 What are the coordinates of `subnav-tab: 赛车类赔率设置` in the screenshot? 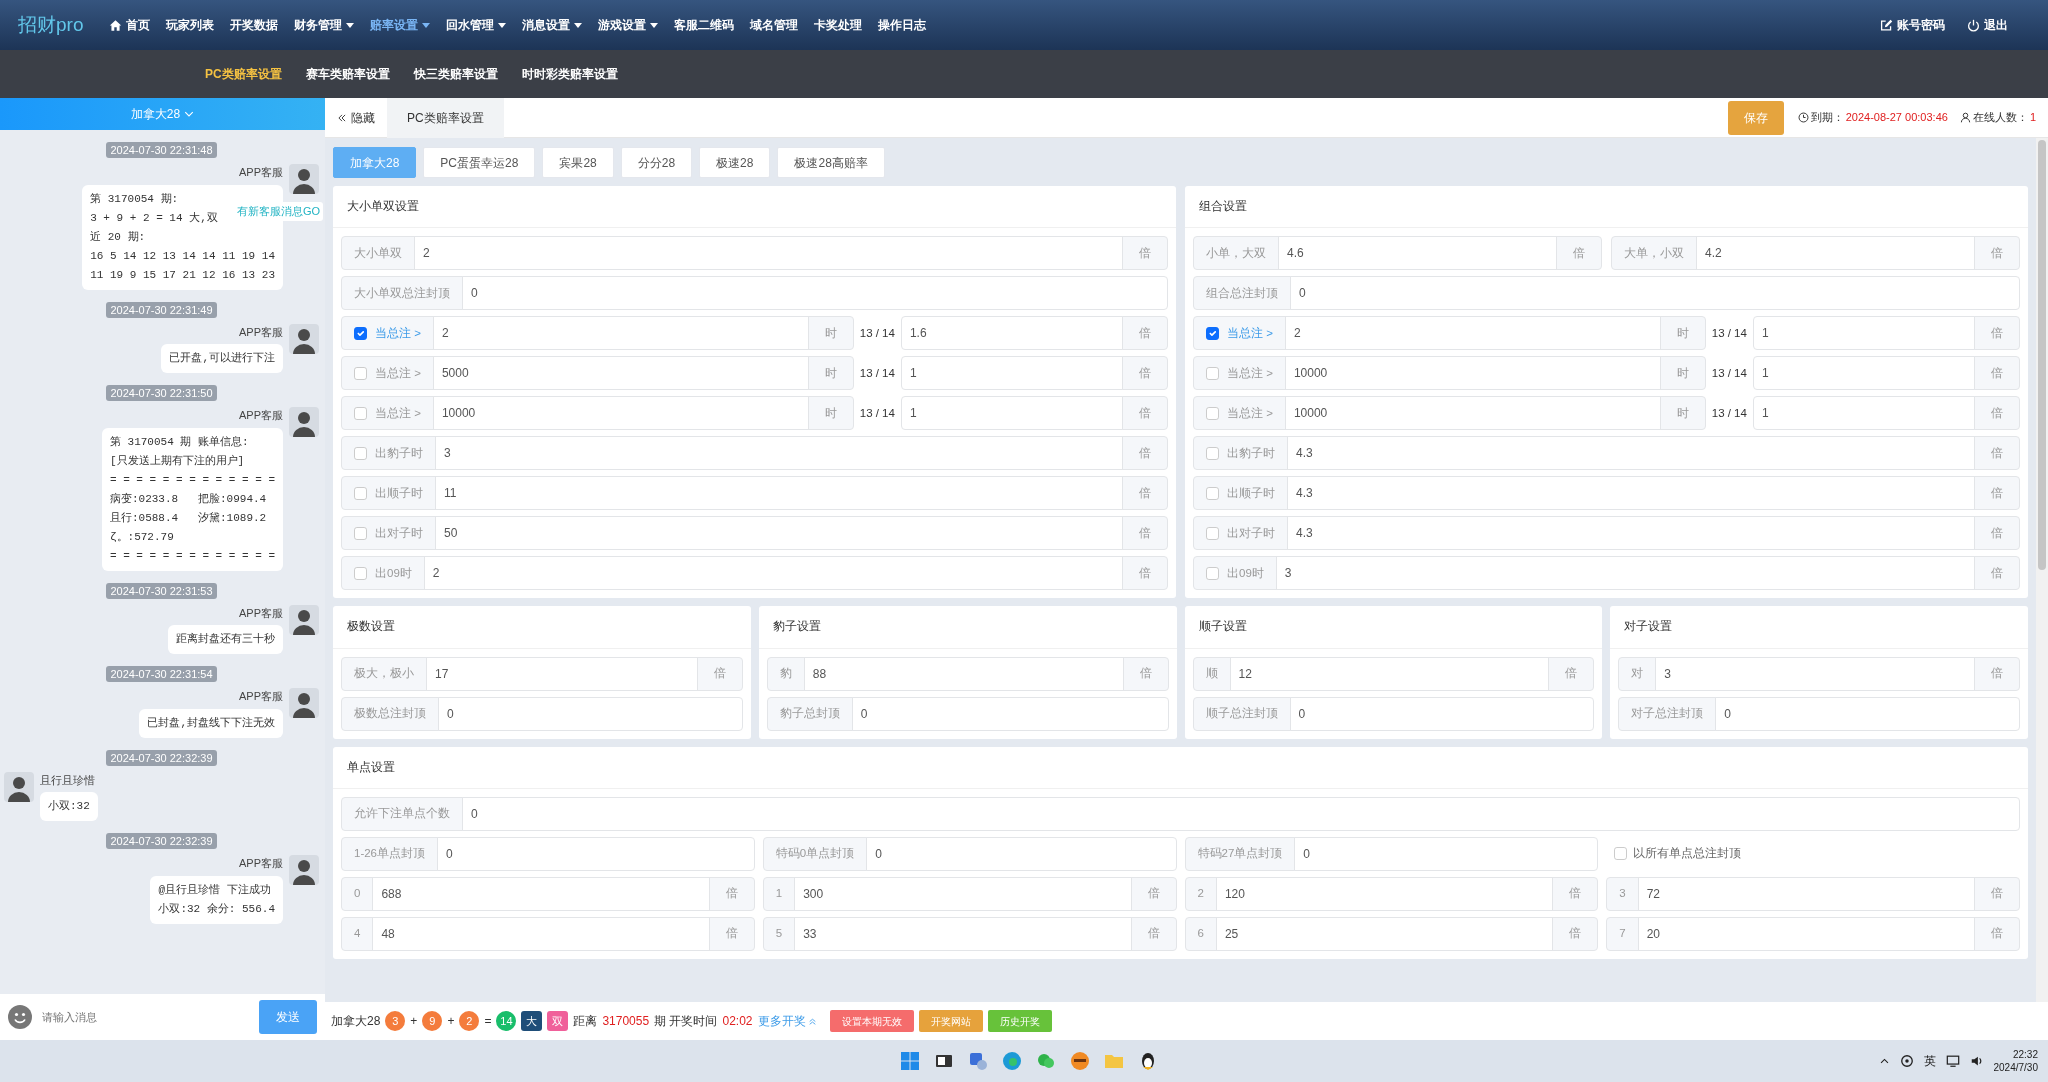 It's located at (347, 74).